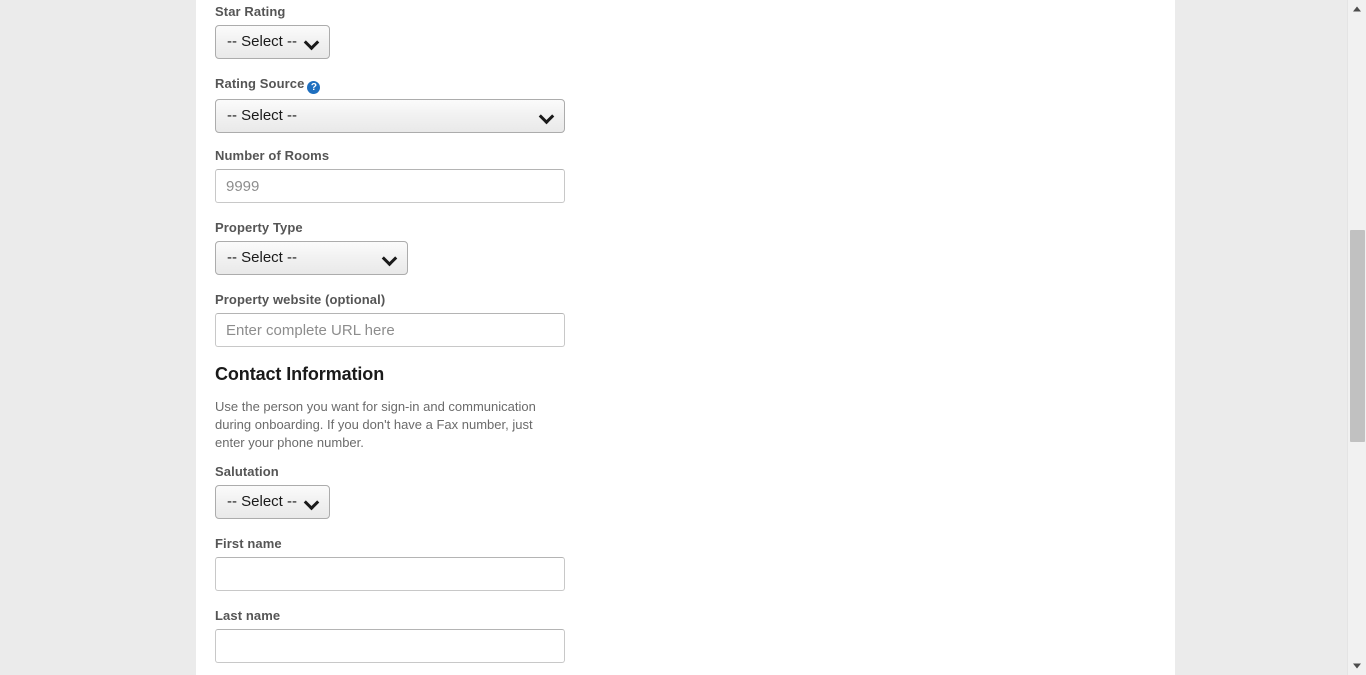 The height and width of the screenshot is (675, 1366). I want to click on select-star-rating: -- Select --, so click(272, 42).